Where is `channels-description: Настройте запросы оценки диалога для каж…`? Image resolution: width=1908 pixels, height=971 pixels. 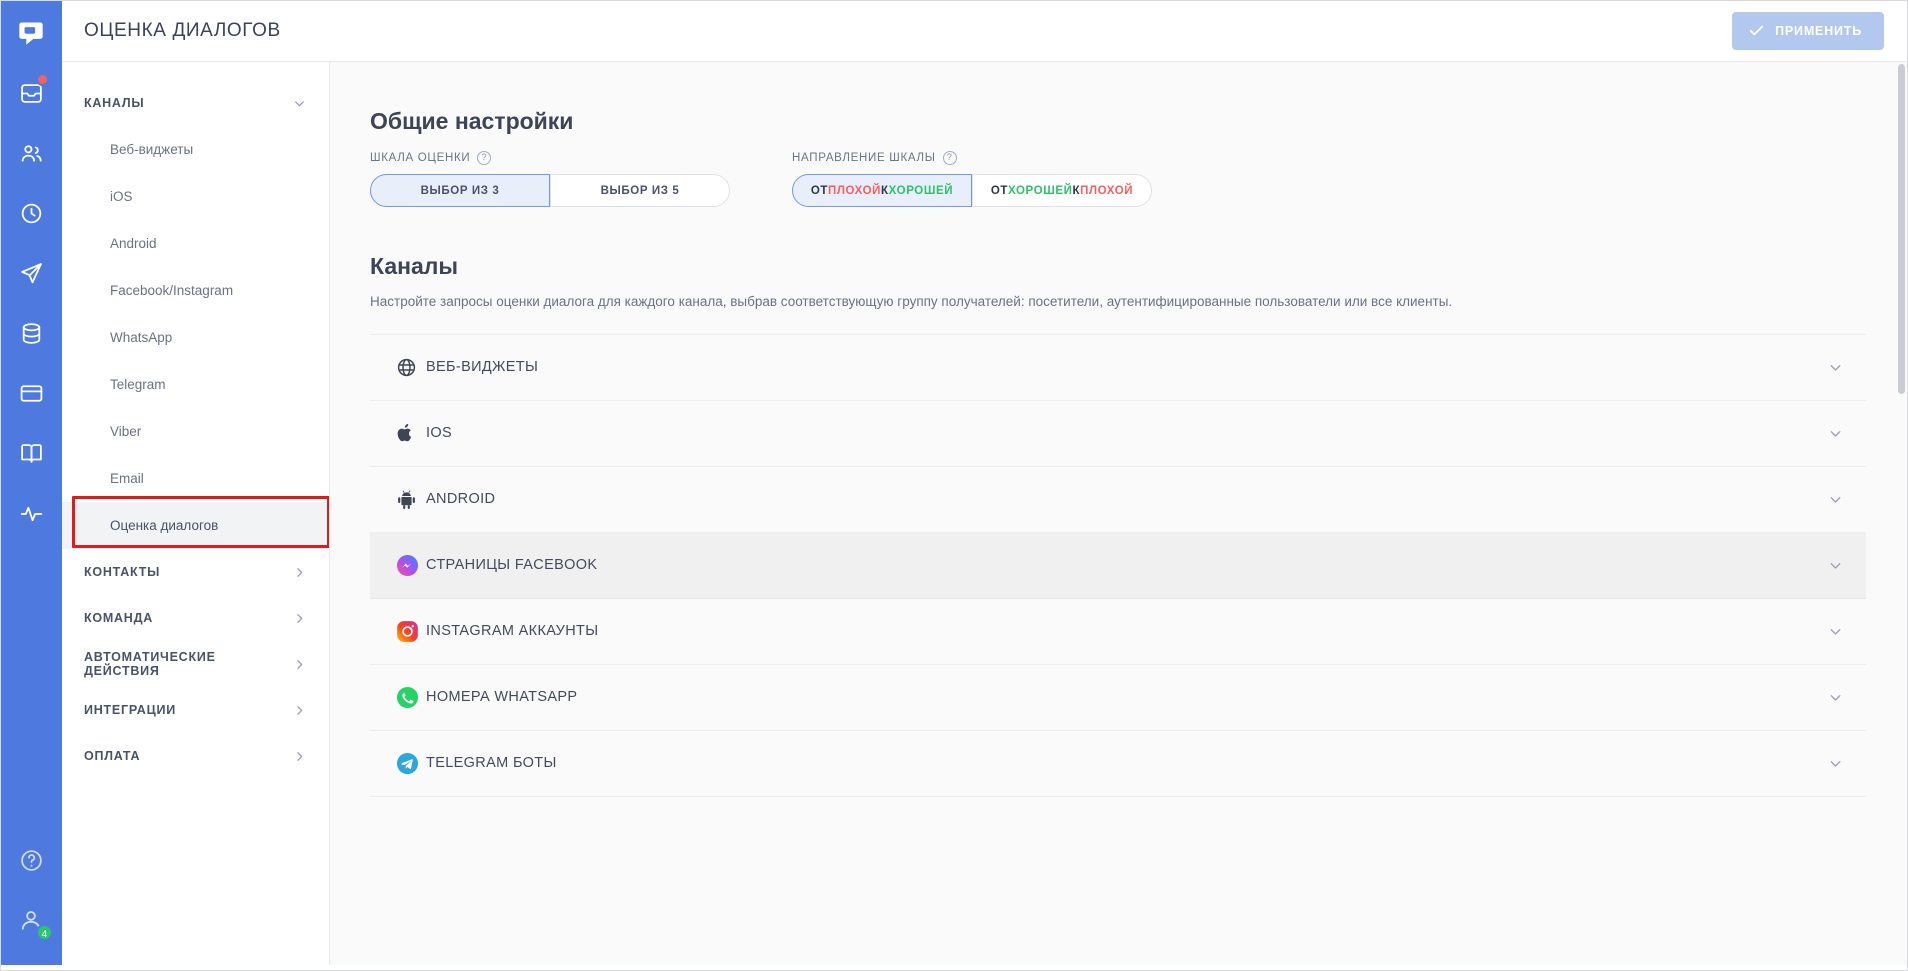 channels-description: Настройте запросы оценки диалога для каж… is located at coordinates (911, 301).